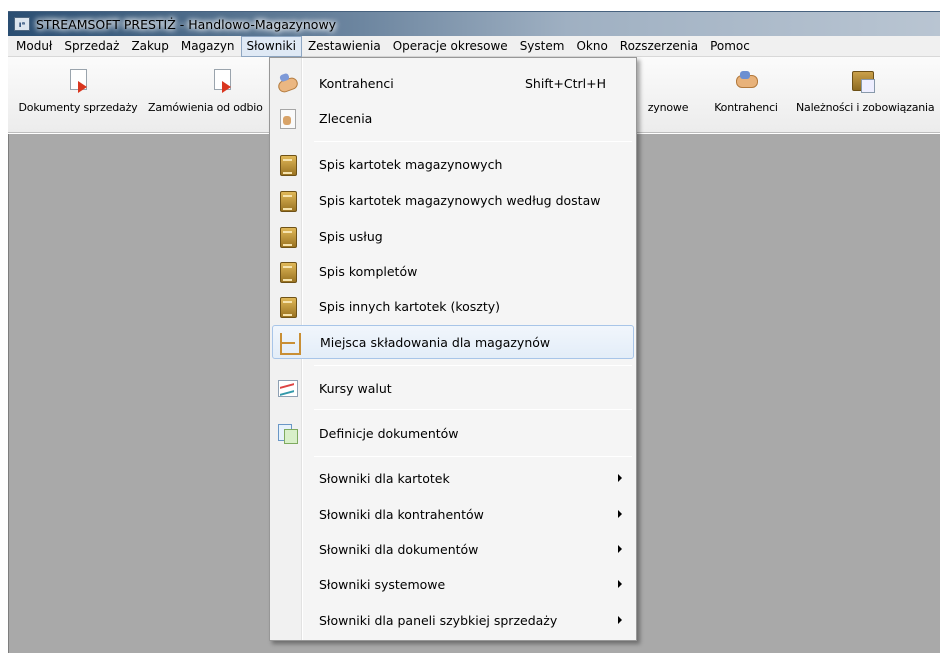 This screenshot has height=653, width=940. I want to click on menu-item-label: Spis usług, so click(351, 236).